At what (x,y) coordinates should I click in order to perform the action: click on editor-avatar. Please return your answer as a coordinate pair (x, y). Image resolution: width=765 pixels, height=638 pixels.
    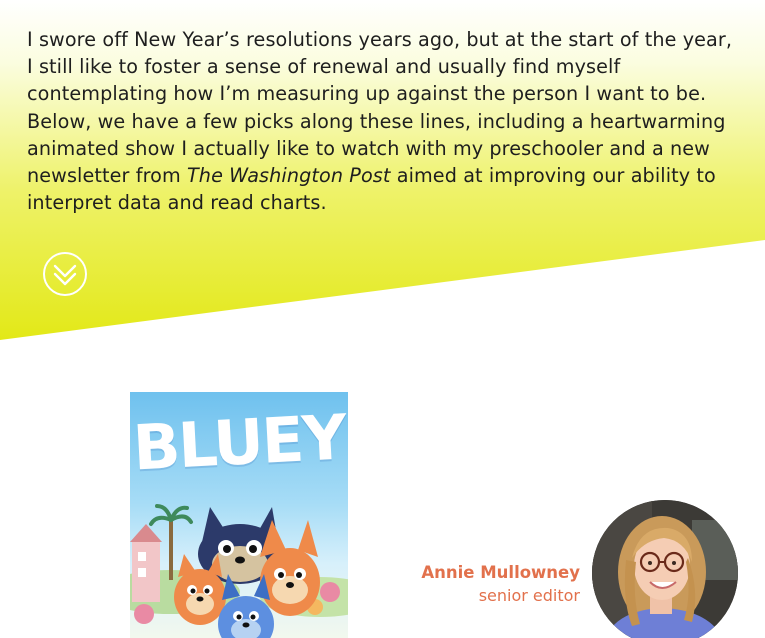
    Looking at the image, I should click on (665, 569).